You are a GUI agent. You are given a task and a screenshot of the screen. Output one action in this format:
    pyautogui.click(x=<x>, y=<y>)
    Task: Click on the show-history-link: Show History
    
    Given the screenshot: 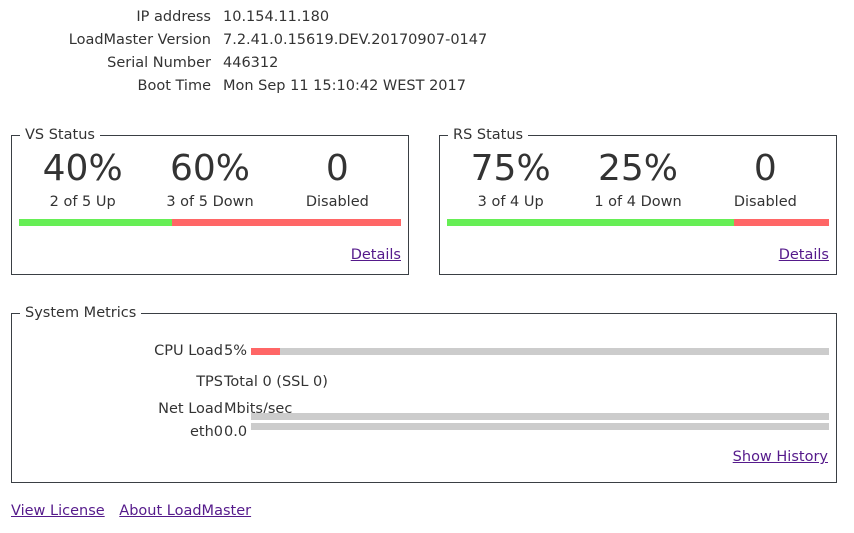 What is the action you would take?
    pyautogui.click(x=780, y=457)
    